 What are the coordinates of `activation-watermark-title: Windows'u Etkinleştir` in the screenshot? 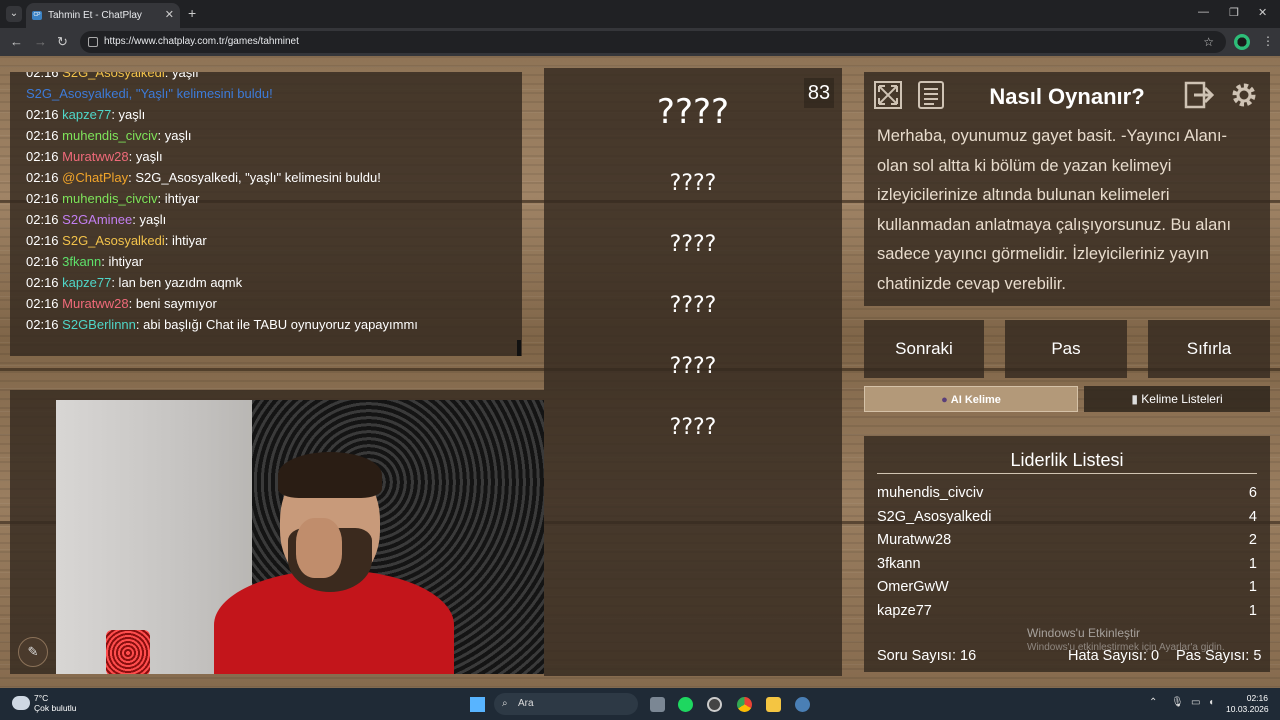 It's located at (1083, 633).